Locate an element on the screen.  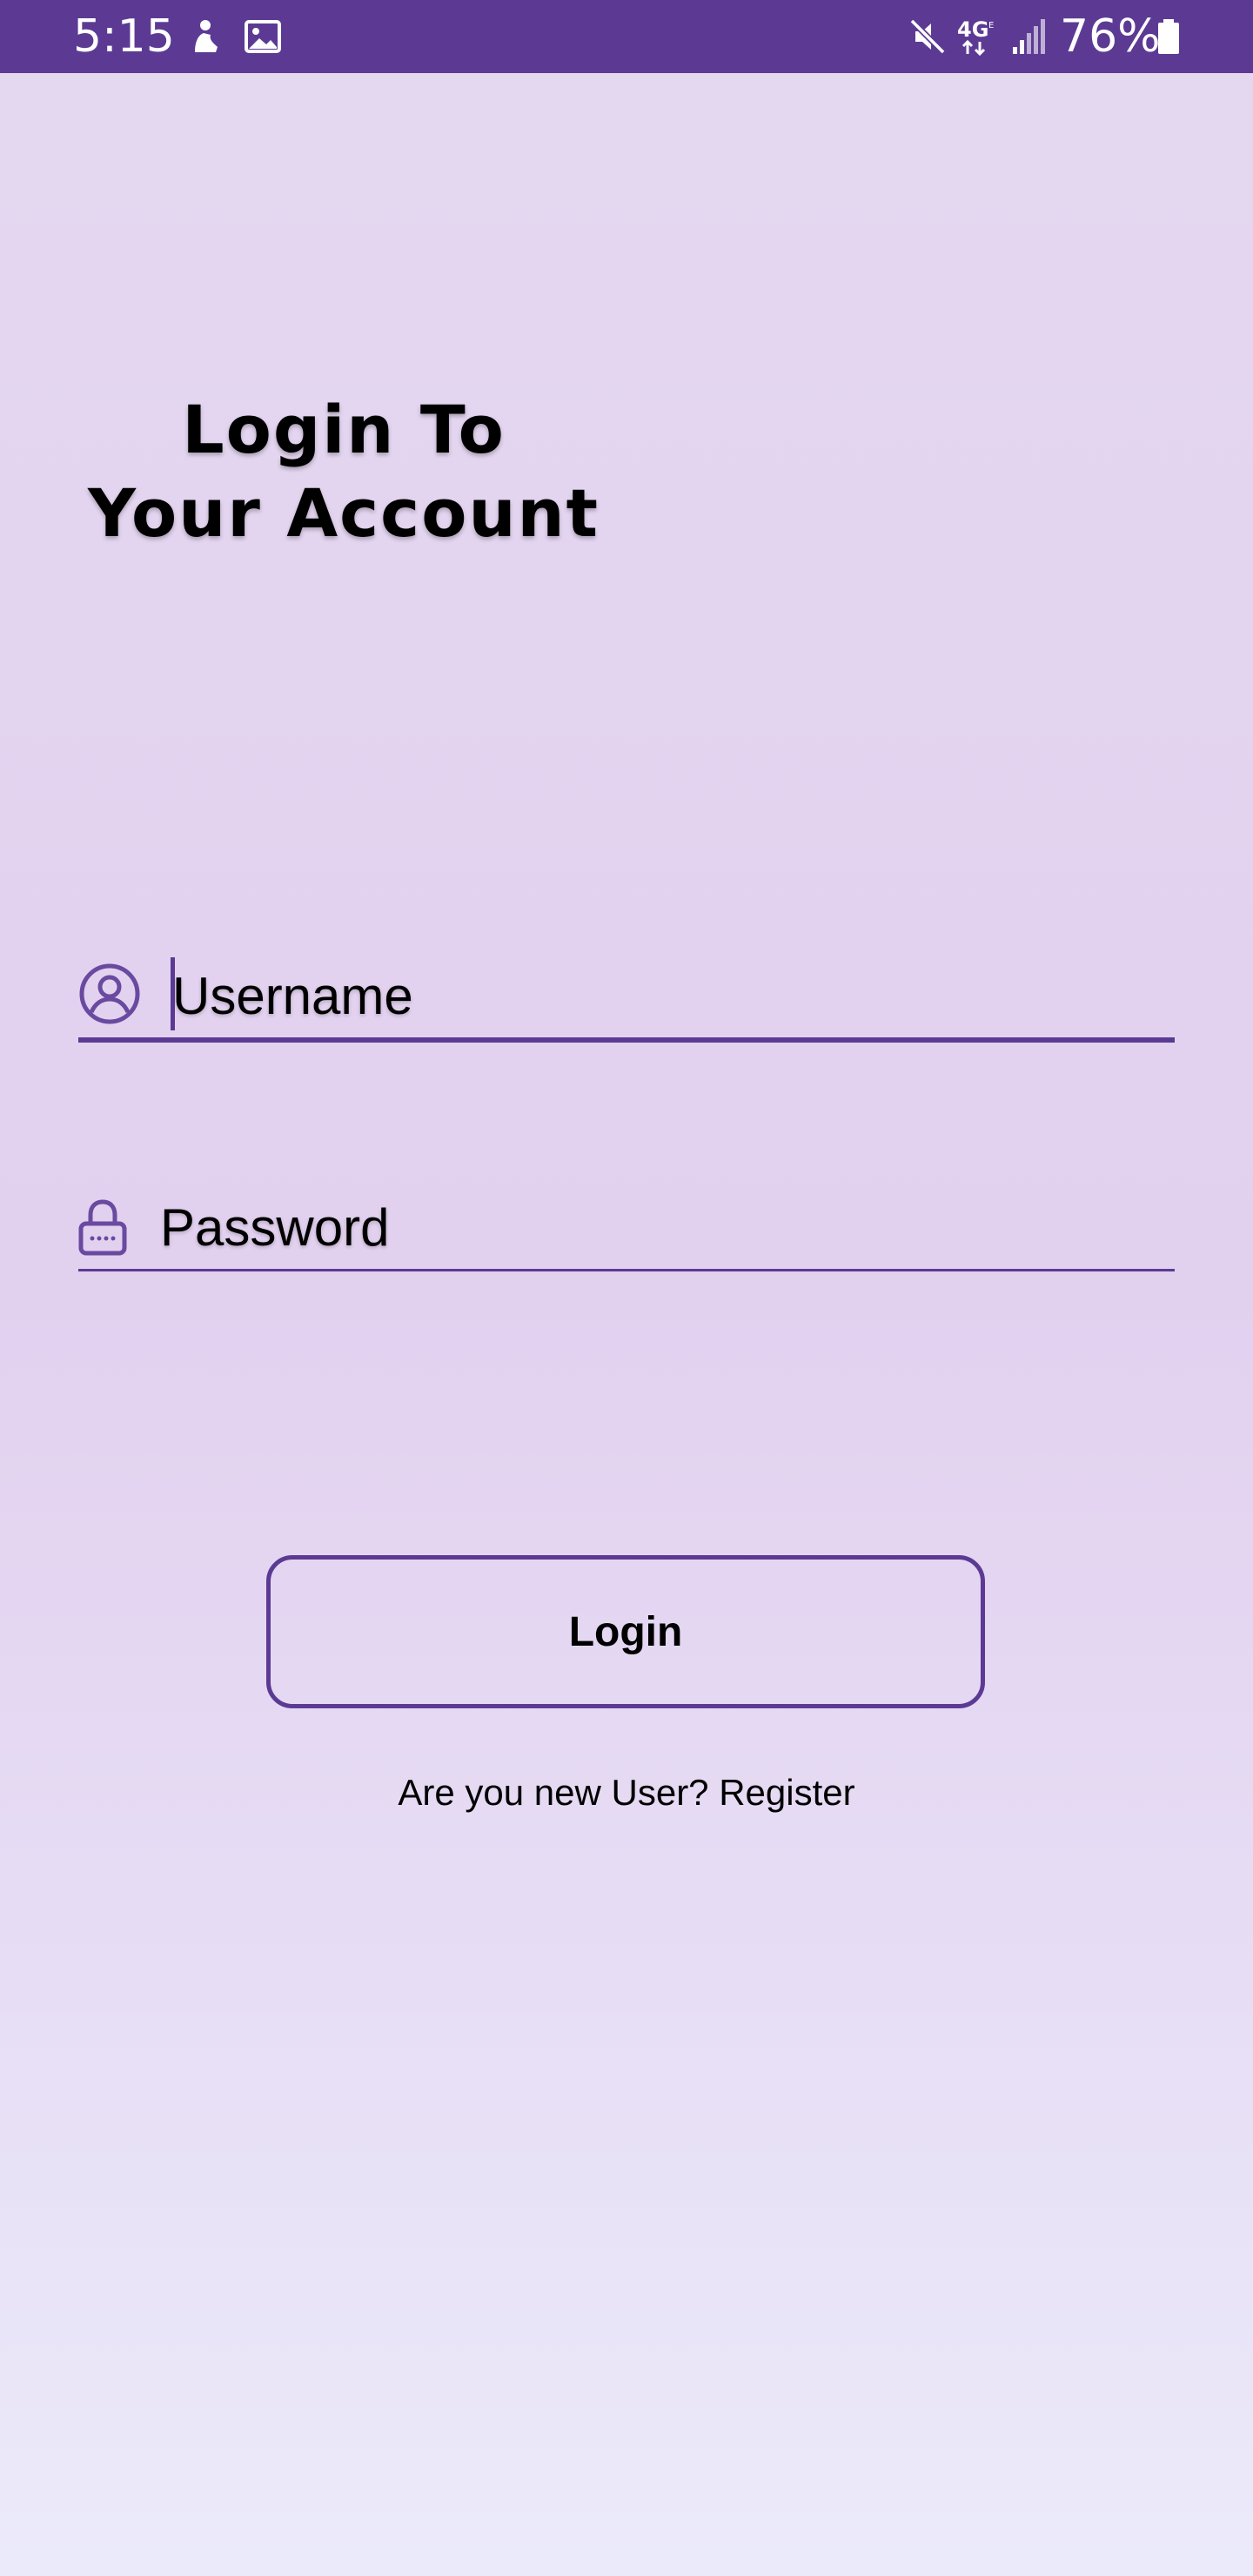
page-title-line1: Login To is located at coordinates (344, 429).